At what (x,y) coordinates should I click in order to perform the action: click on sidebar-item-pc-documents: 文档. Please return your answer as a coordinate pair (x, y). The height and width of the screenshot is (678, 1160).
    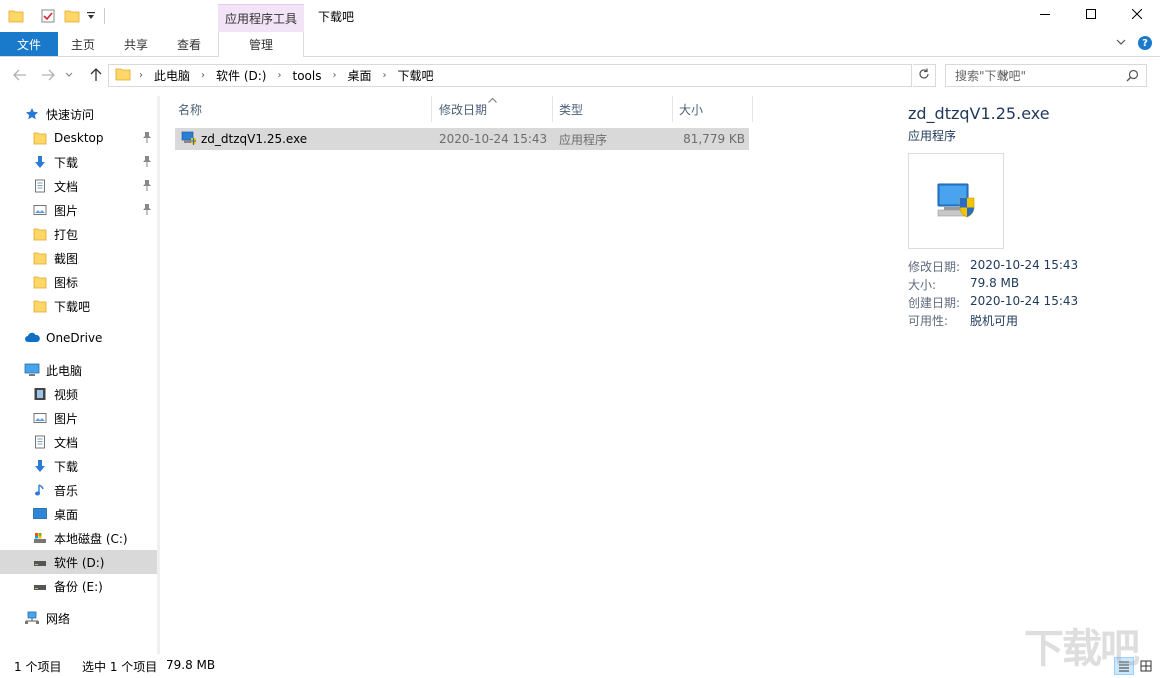
    Looking at the image, I should click on (78, 442).